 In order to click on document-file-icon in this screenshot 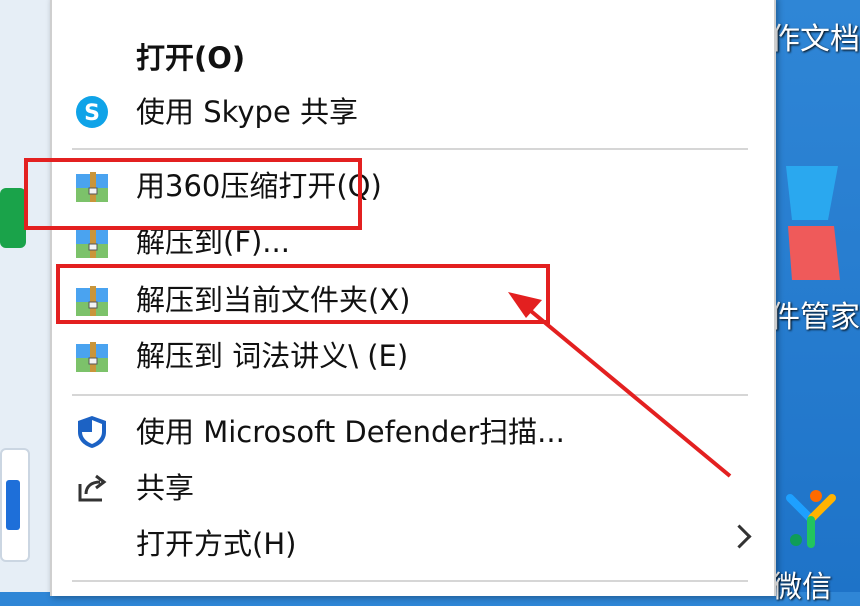, I will do `click(15, 505)`.